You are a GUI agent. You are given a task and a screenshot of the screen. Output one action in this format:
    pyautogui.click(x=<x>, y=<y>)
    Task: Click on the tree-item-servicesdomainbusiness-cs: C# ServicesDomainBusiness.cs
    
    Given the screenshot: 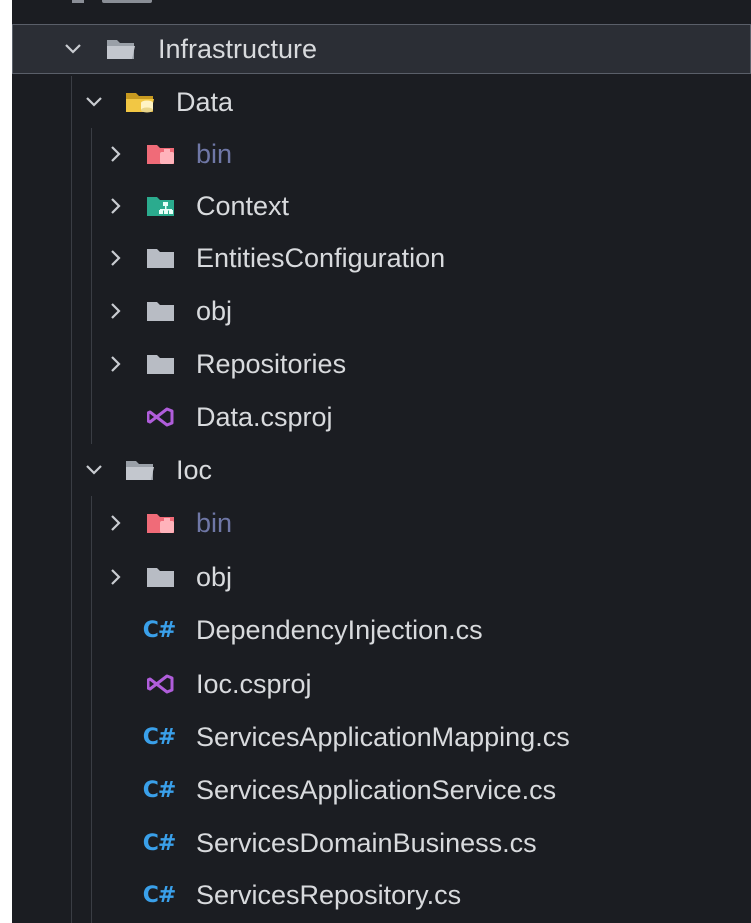 What is the action you would take?
    pyautogui.click(x=381, y=843)
    